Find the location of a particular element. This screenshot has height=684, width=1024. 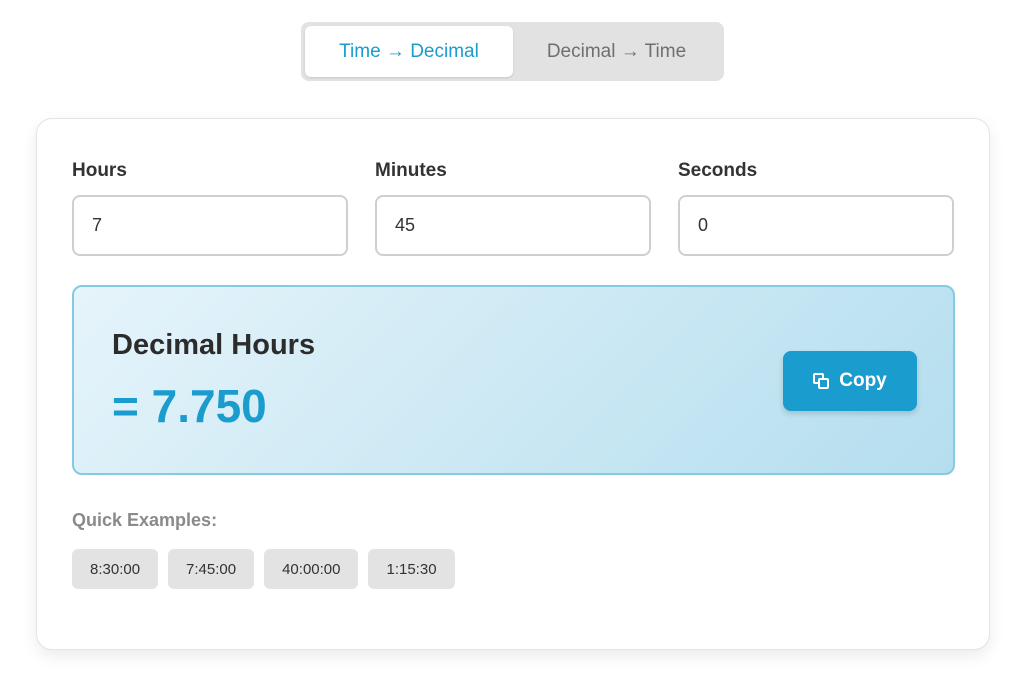

example-chip: 40:00:00 is located at coordinates (311, 569).